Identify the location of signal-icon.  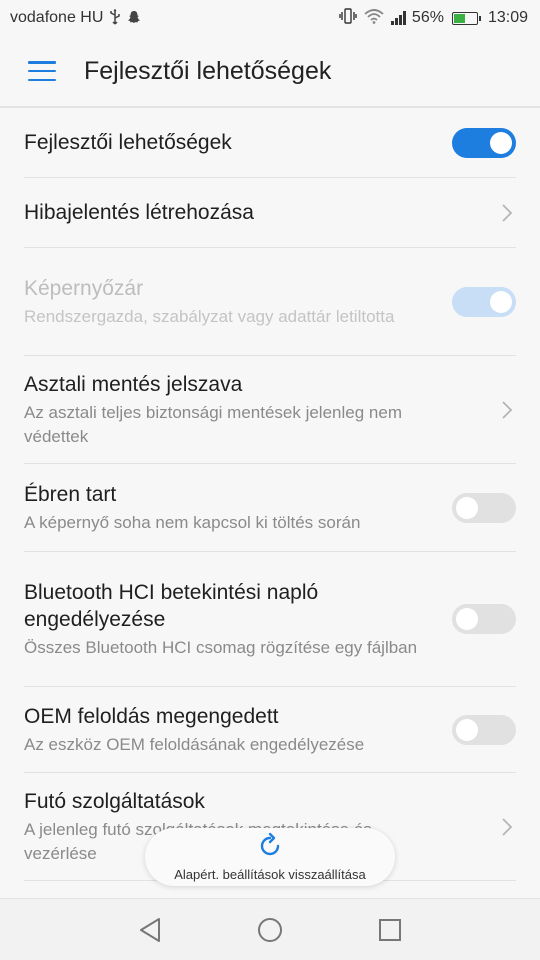
(398, 18).